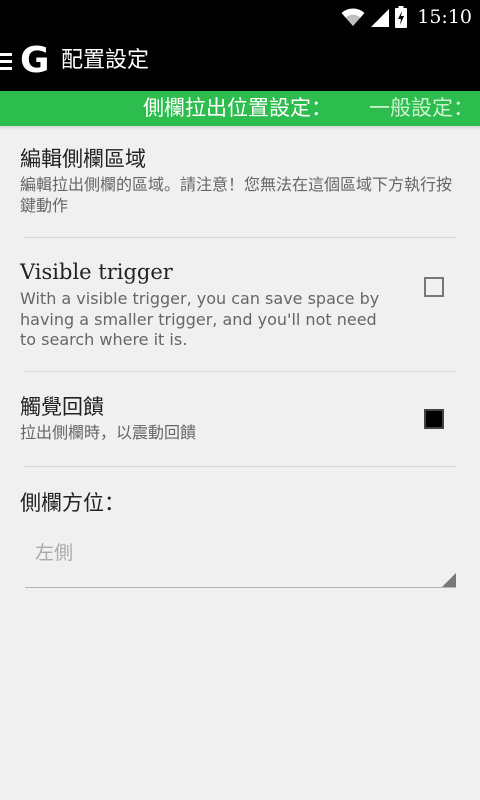 Image resolution: width=480 pixels, height=800 pixels. Describe the element at coordinates (105, 60) in the screenshot. I see `screen-title: 配置設定` at that location.